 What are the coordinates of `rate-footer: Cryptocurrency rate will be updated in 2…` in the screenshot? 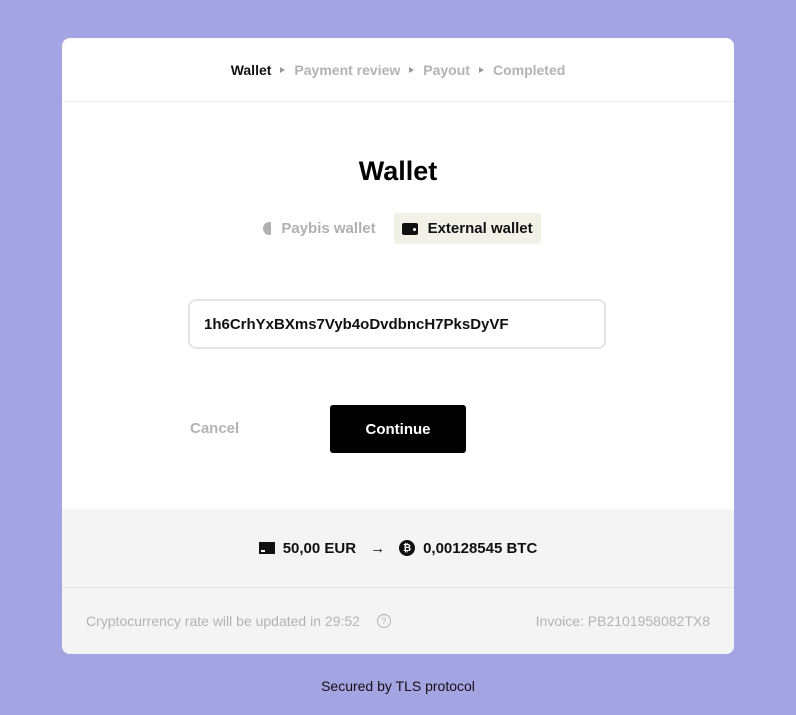 It's located at (398, 621).